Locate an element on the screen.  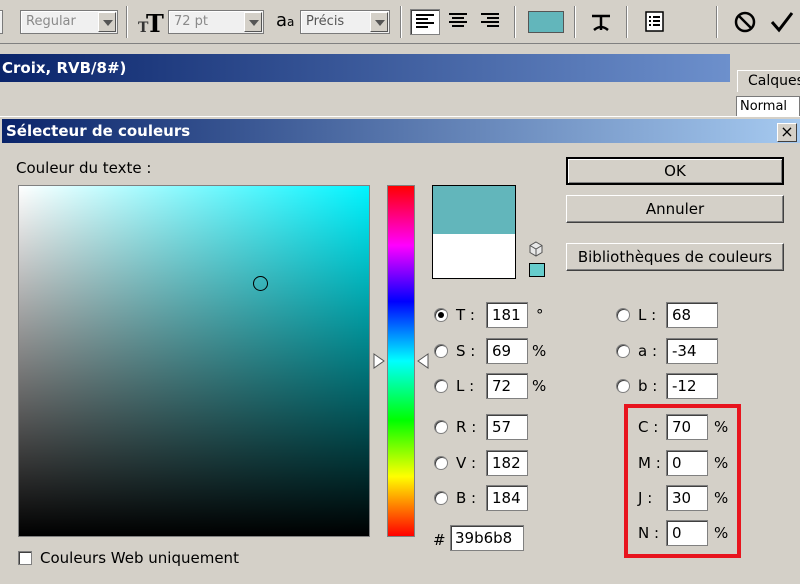
cancel-icon is located at coordinates (745, 22).